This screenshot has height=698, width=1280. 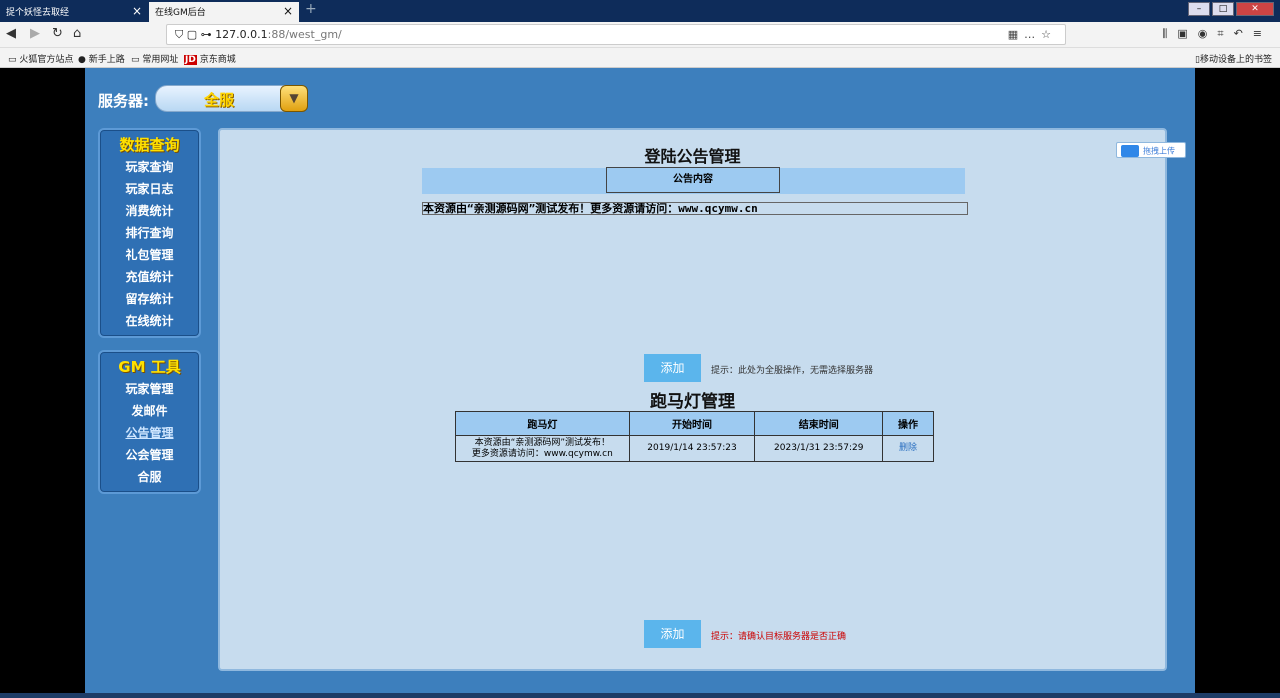 I want to click on start-time-cell: 2019/1/14 23:57:23, so click(x=692, y=448).